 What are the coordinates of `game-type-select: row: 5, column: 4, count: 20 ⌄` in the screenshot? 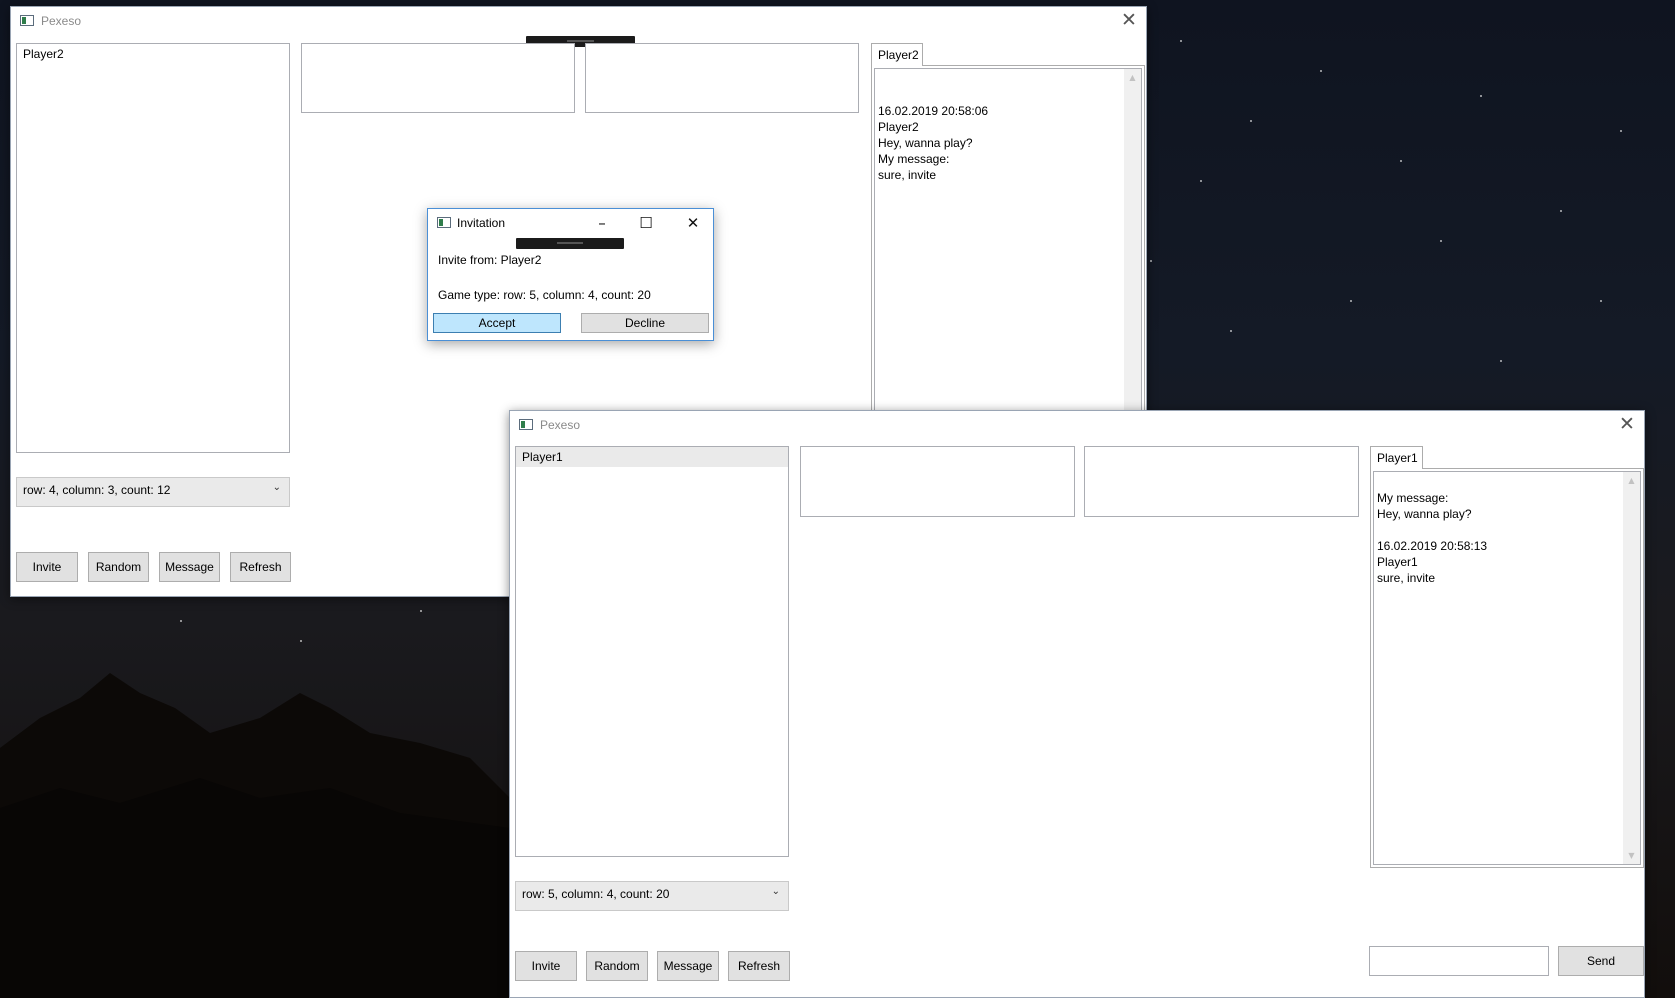 It's located at (652, 896).